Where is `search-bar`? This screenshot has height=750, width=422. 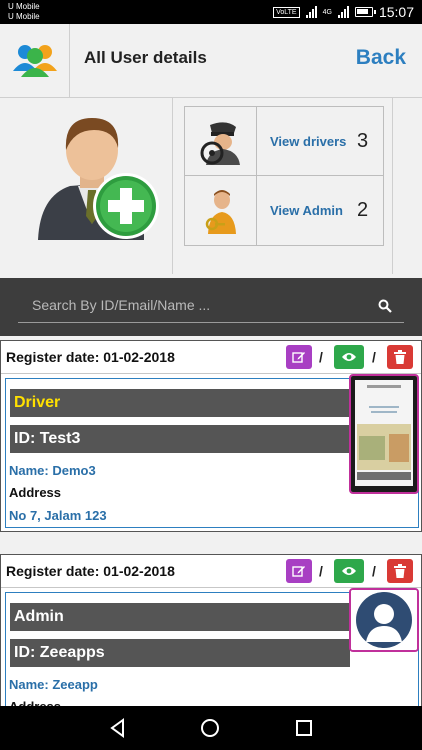 search-bar is located at coordinates (211, 307).